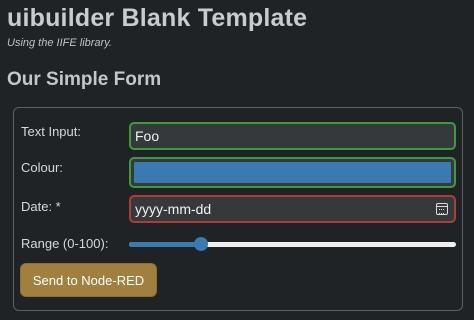 The width and height of the screenshot is (474, 320). What do you see at coordinates (200, 244) in the screenshot?
I see `range-thumb` at bounding box center [200, 244].